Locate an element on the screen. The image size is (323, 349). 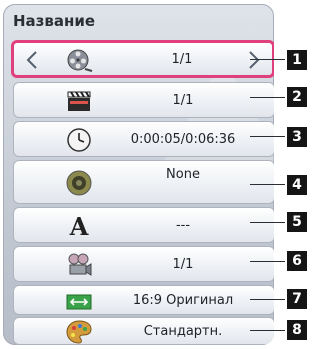
option-value: 0:00:05/0:06:36 is located at coordinates (183, 139).